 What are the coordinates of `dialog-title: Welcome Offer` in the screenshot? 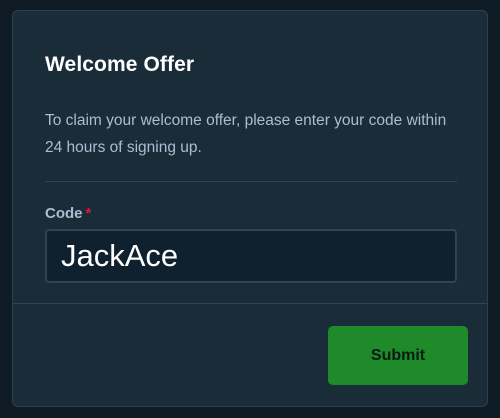 It's located at (120, 64).